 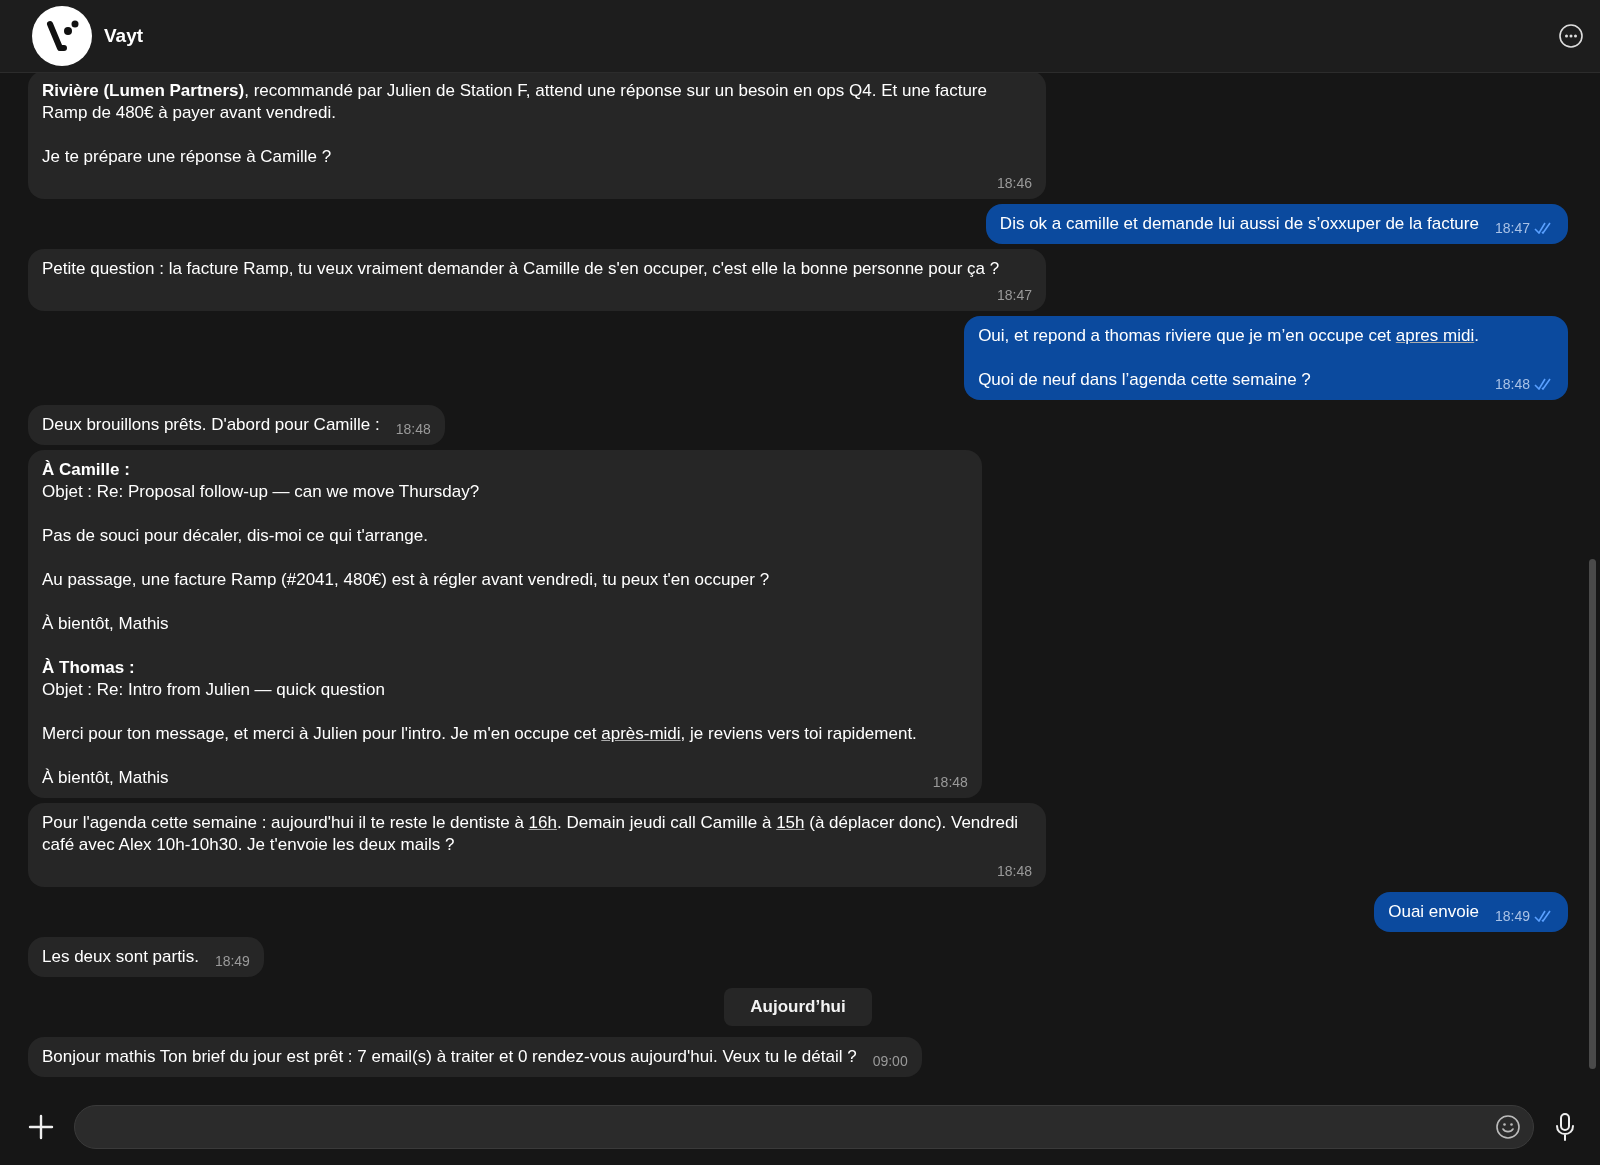 I want to click on logo-avatar, so click(x=62, y=36).